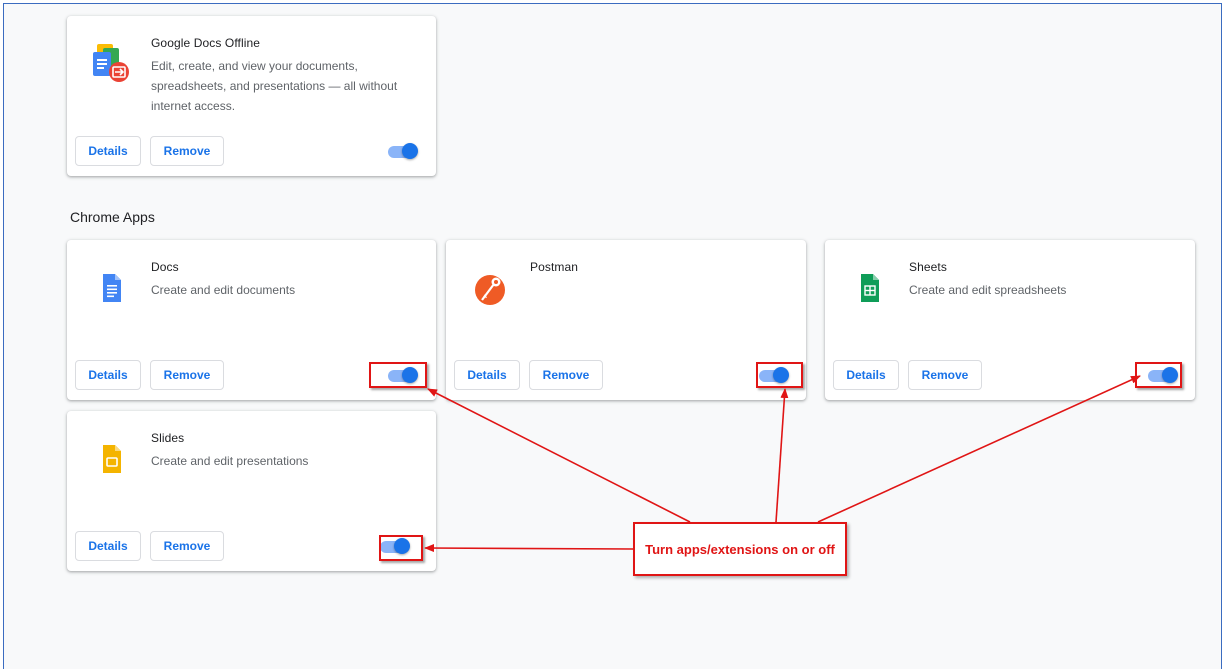 Image resolution: width=1225 pixels, height=669 pixels. Describe the element at coordinates (782, 455) in the screenshot. I see `arrow-to-postman-toggle` at that location.